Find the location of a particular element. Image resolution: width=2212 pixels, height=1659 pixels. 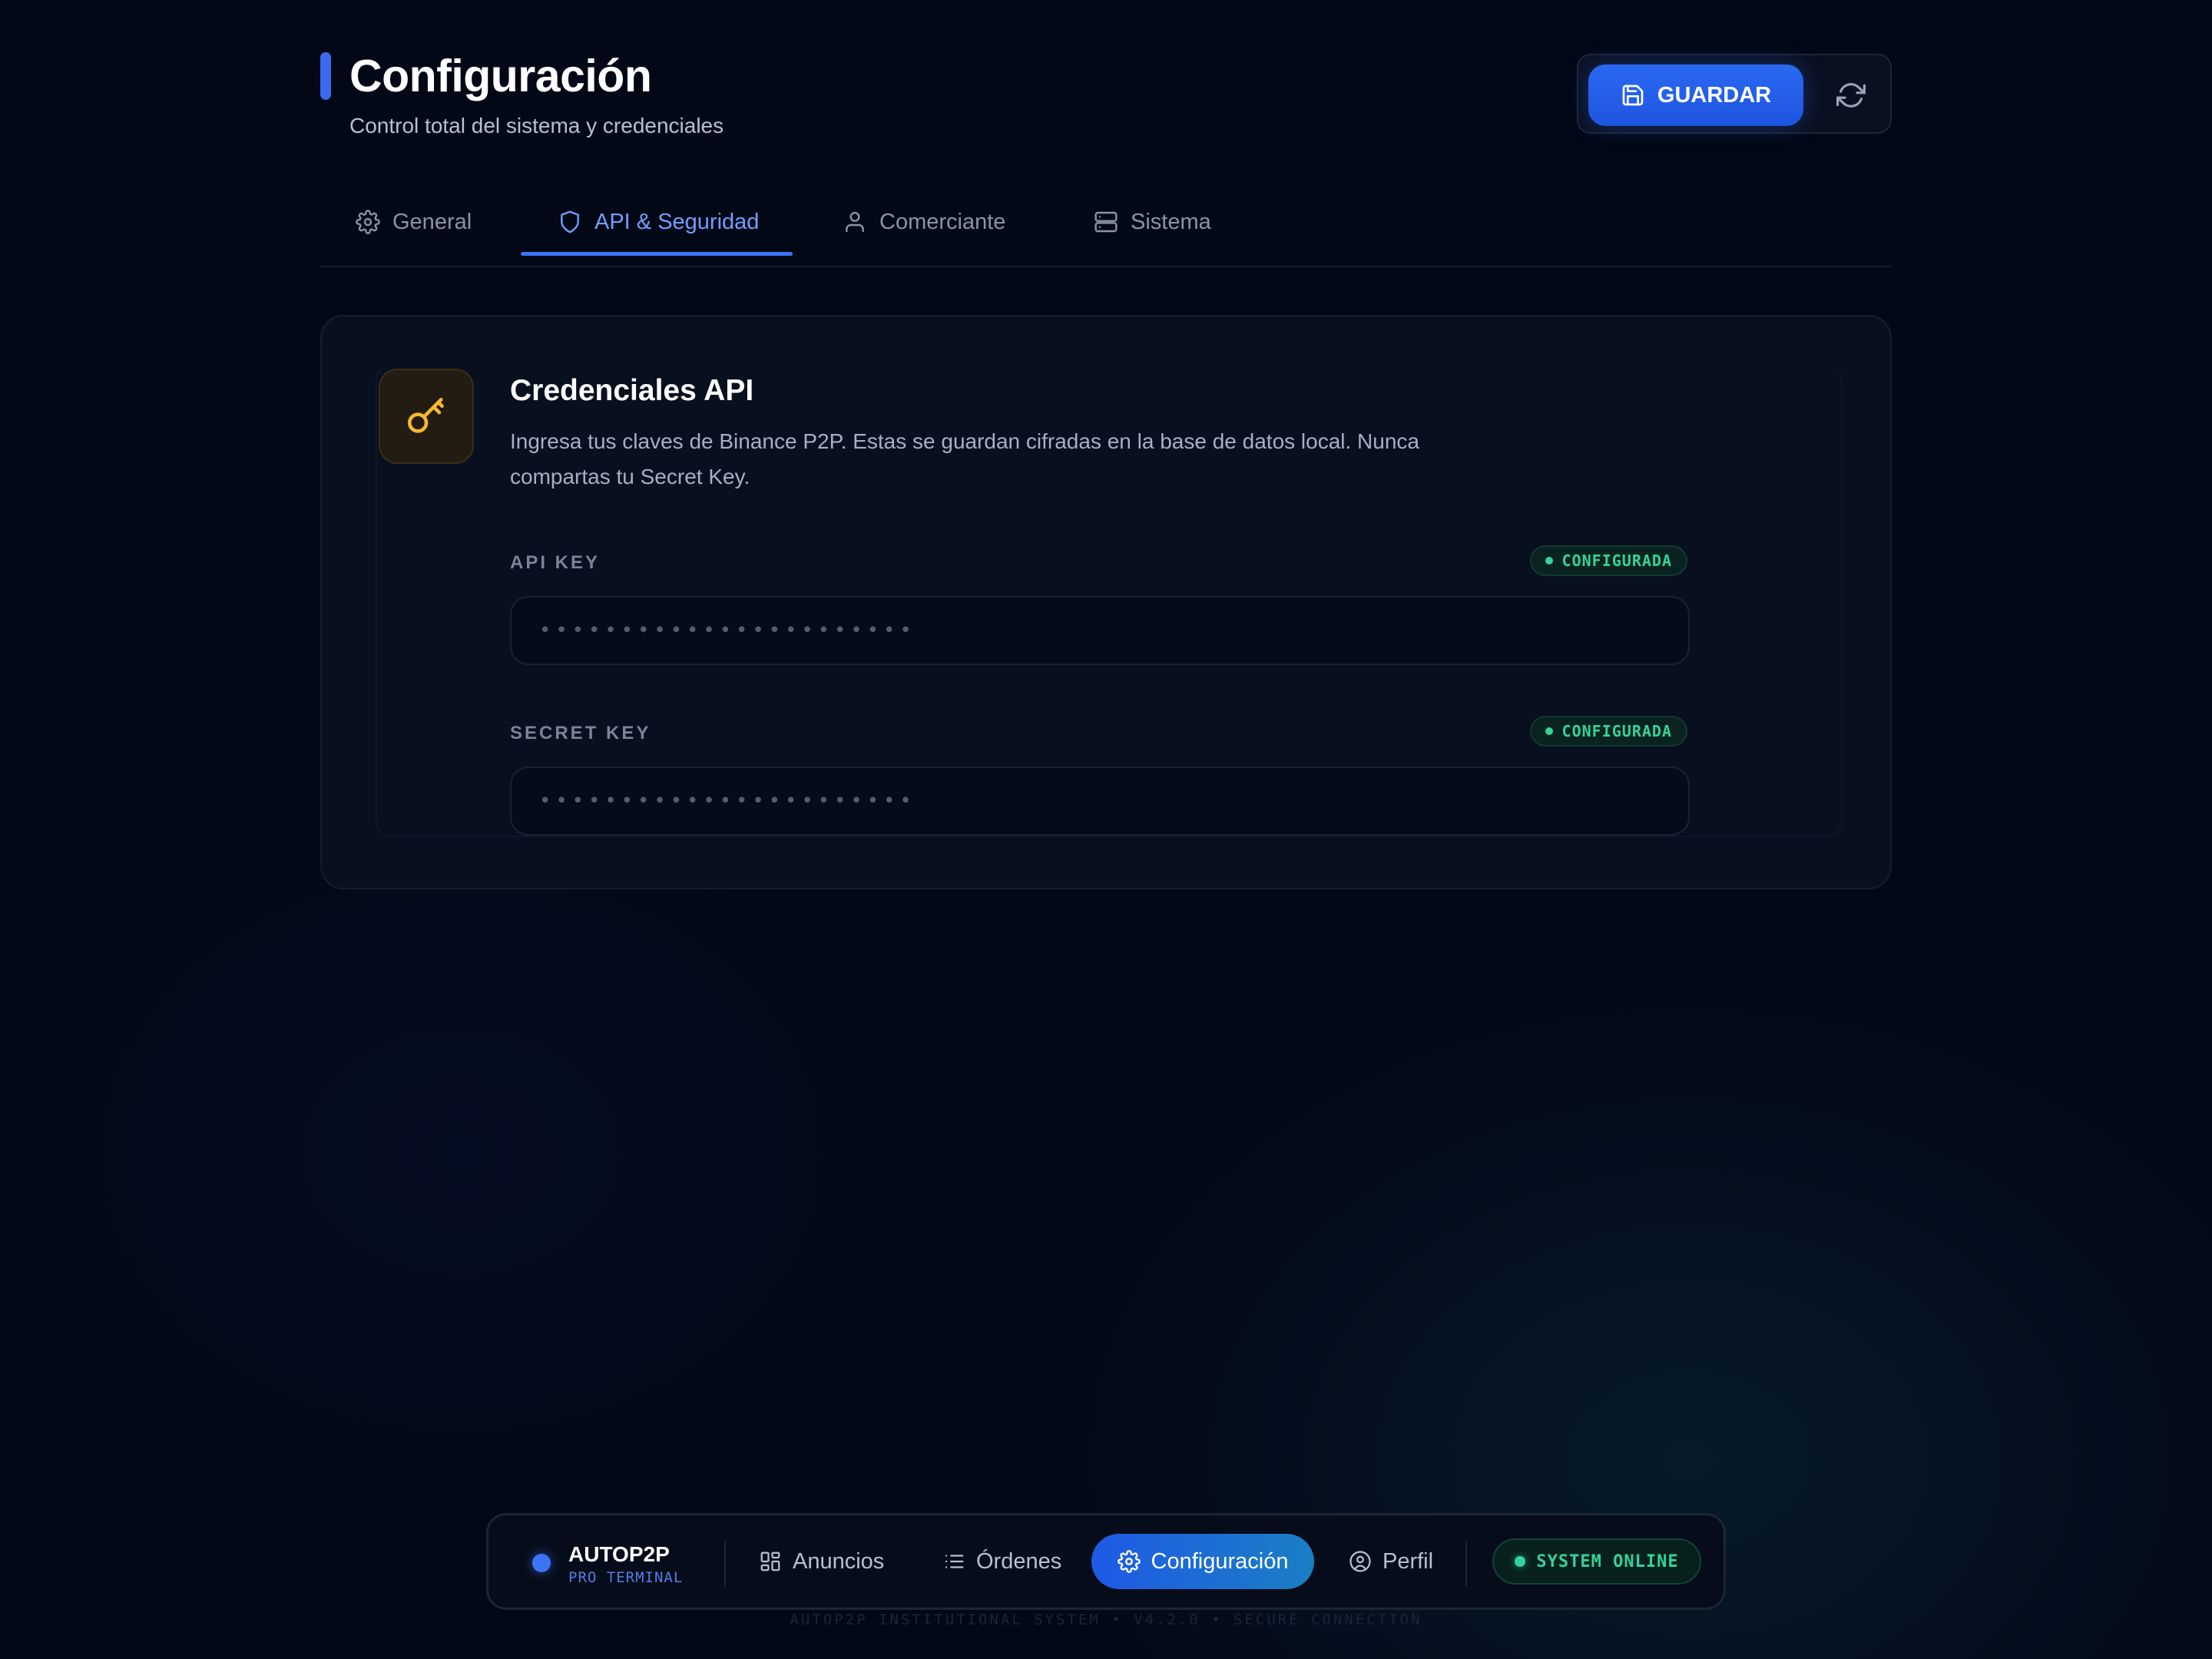

api-key-label: API KEY is located at coordinates (555, 562).